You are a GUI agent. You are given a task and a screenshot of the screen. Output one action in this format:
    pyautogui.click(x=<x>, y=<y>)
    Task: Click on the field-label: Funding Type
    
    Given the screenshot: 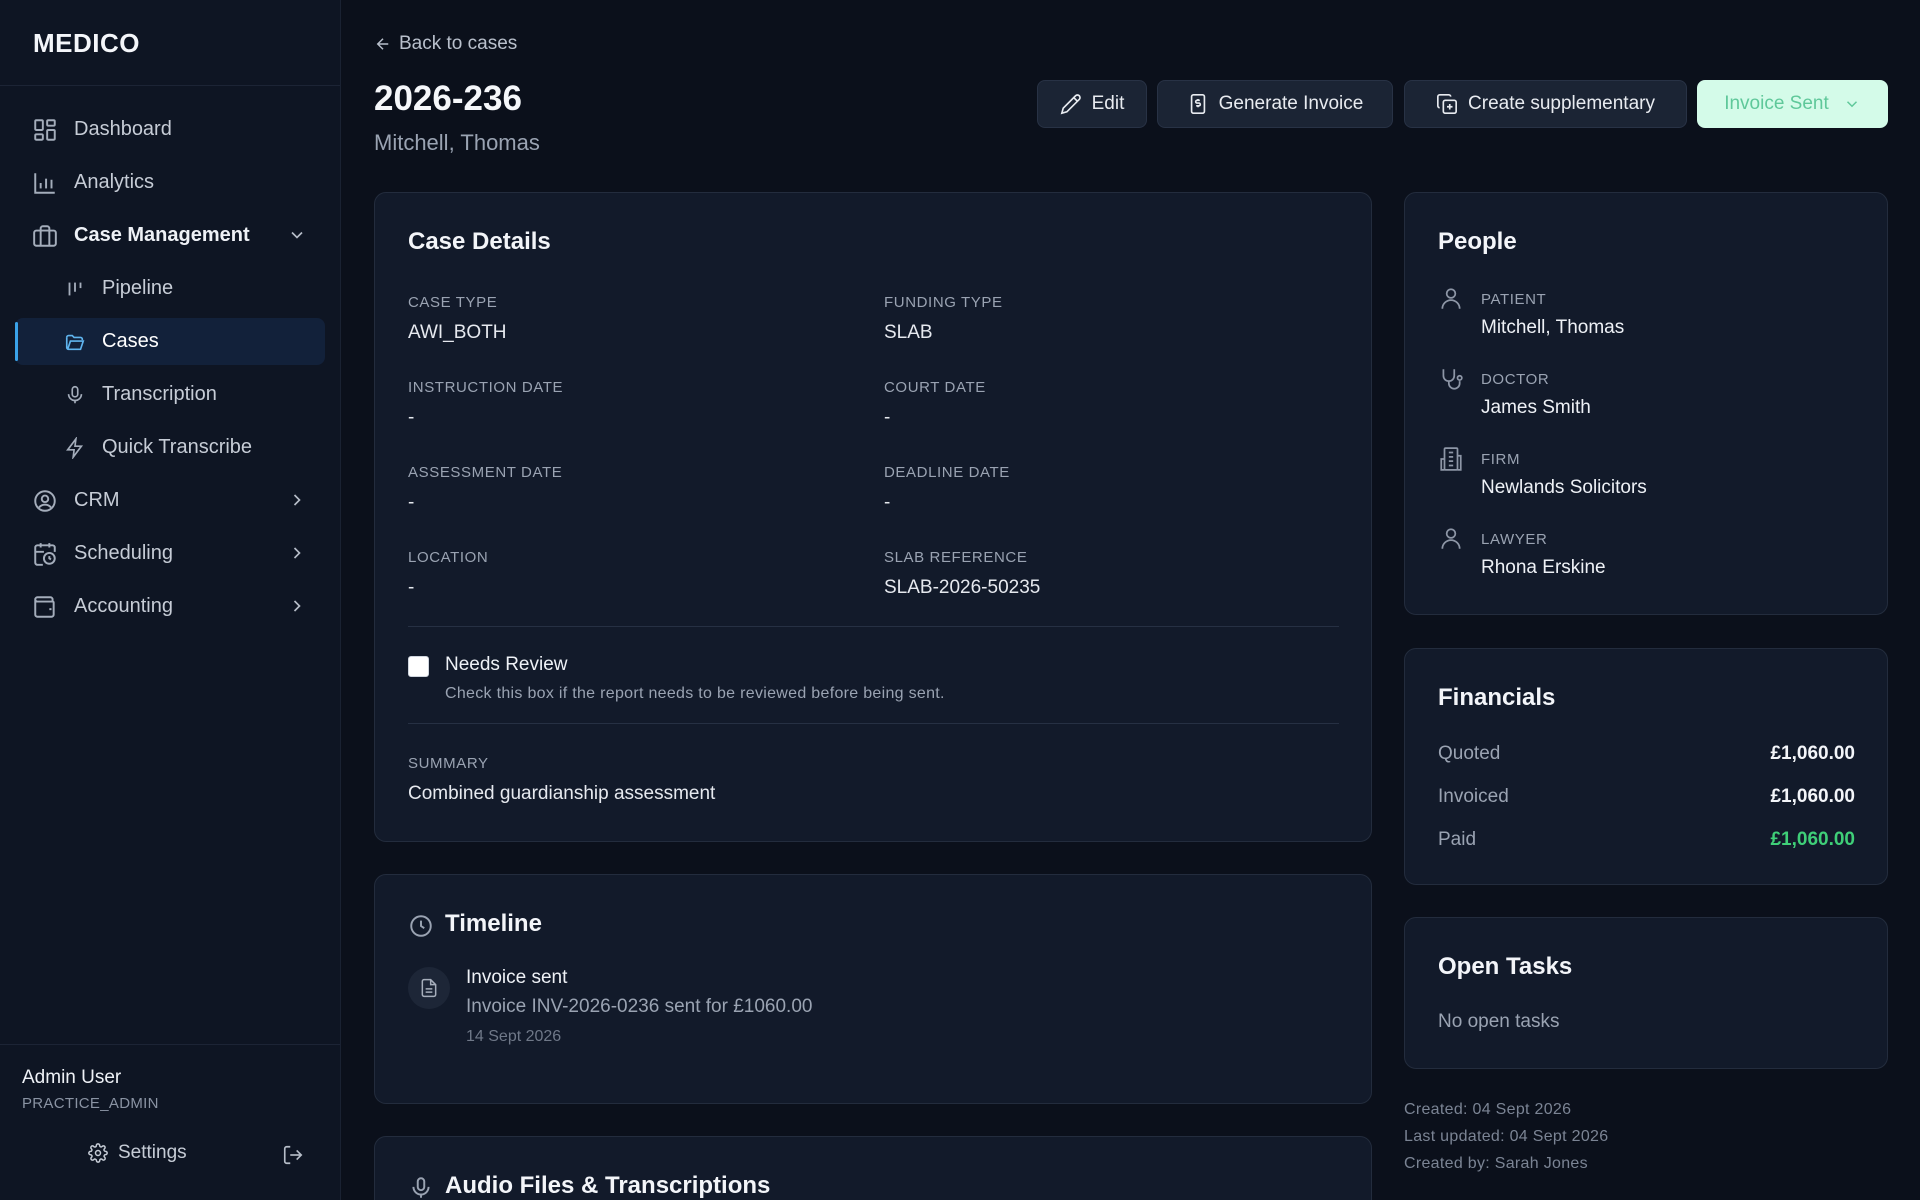 What is the action you would take?
    pyautogui.click(x=943, y=302)
    